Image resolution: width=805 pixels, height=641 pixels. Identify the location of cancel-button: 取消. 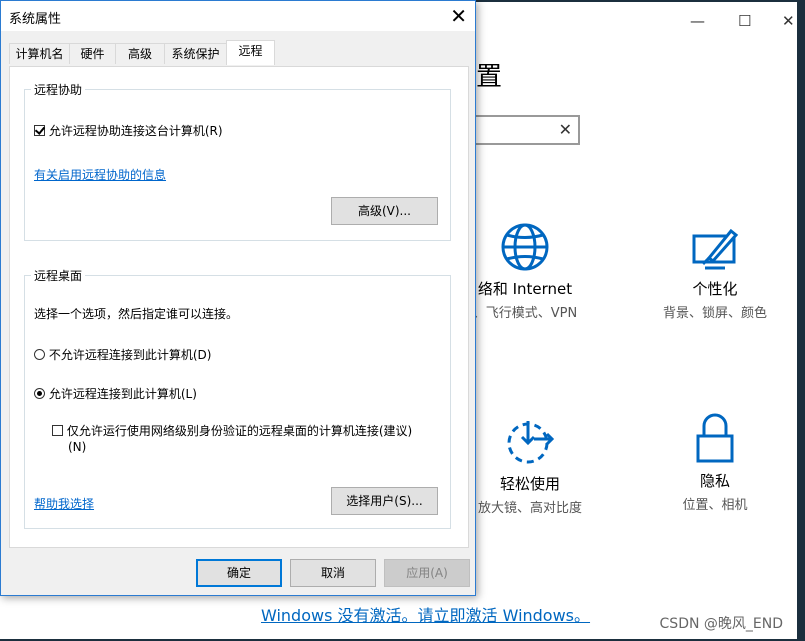
(333, 573).